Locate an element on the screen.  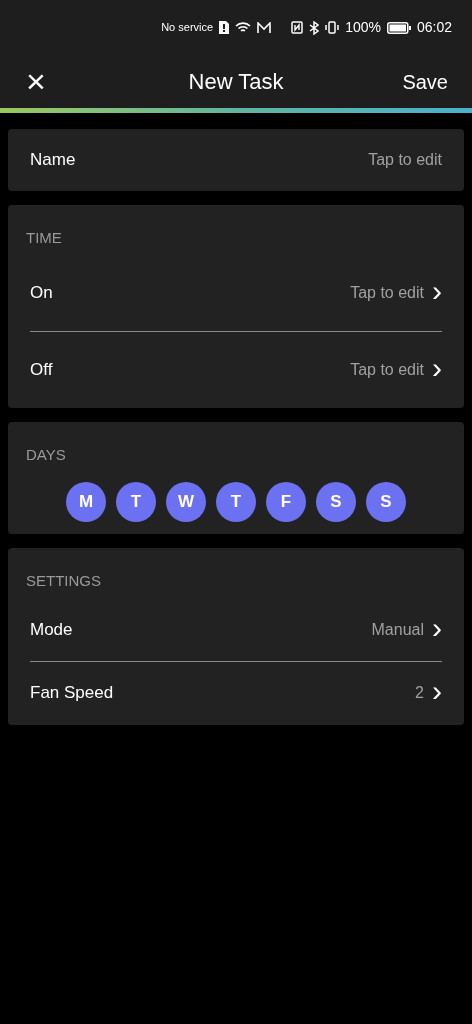
row-value-button: Tap to edit is located at coordinates (405, 160).